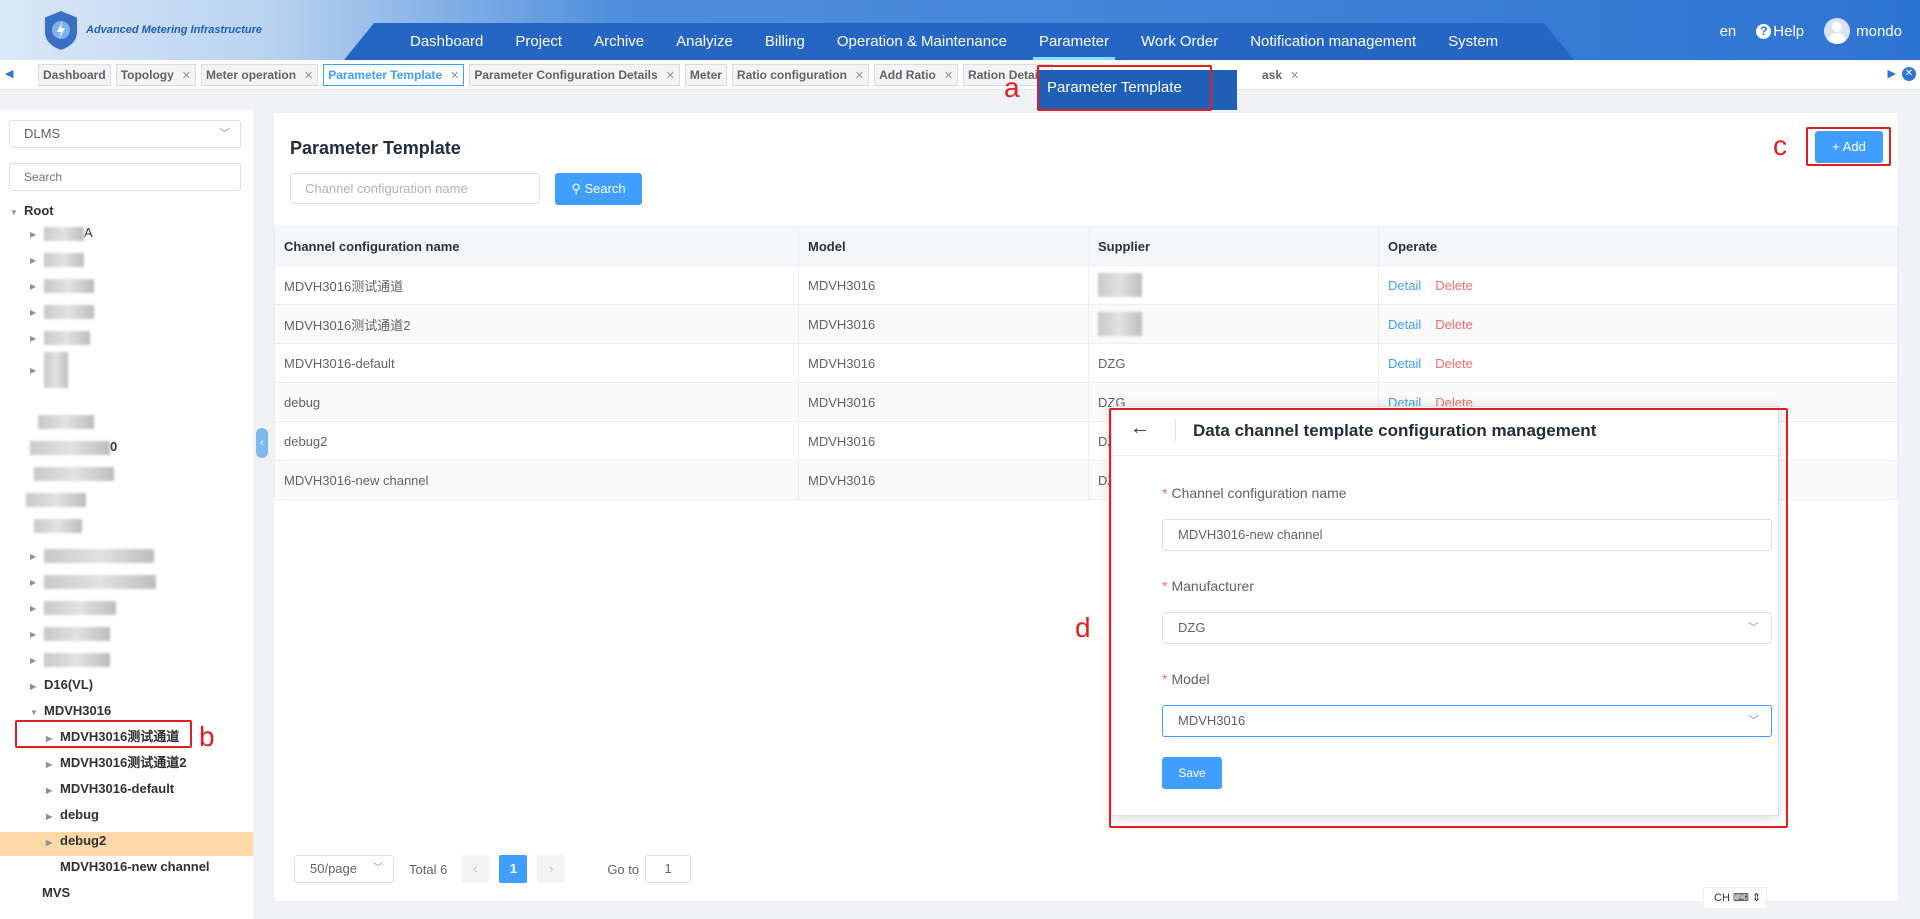  What do you see at coordinates (1179, 41) in the screenshot?
I see `nav-work-order: Work Order` at bounding box center [1179, 41].